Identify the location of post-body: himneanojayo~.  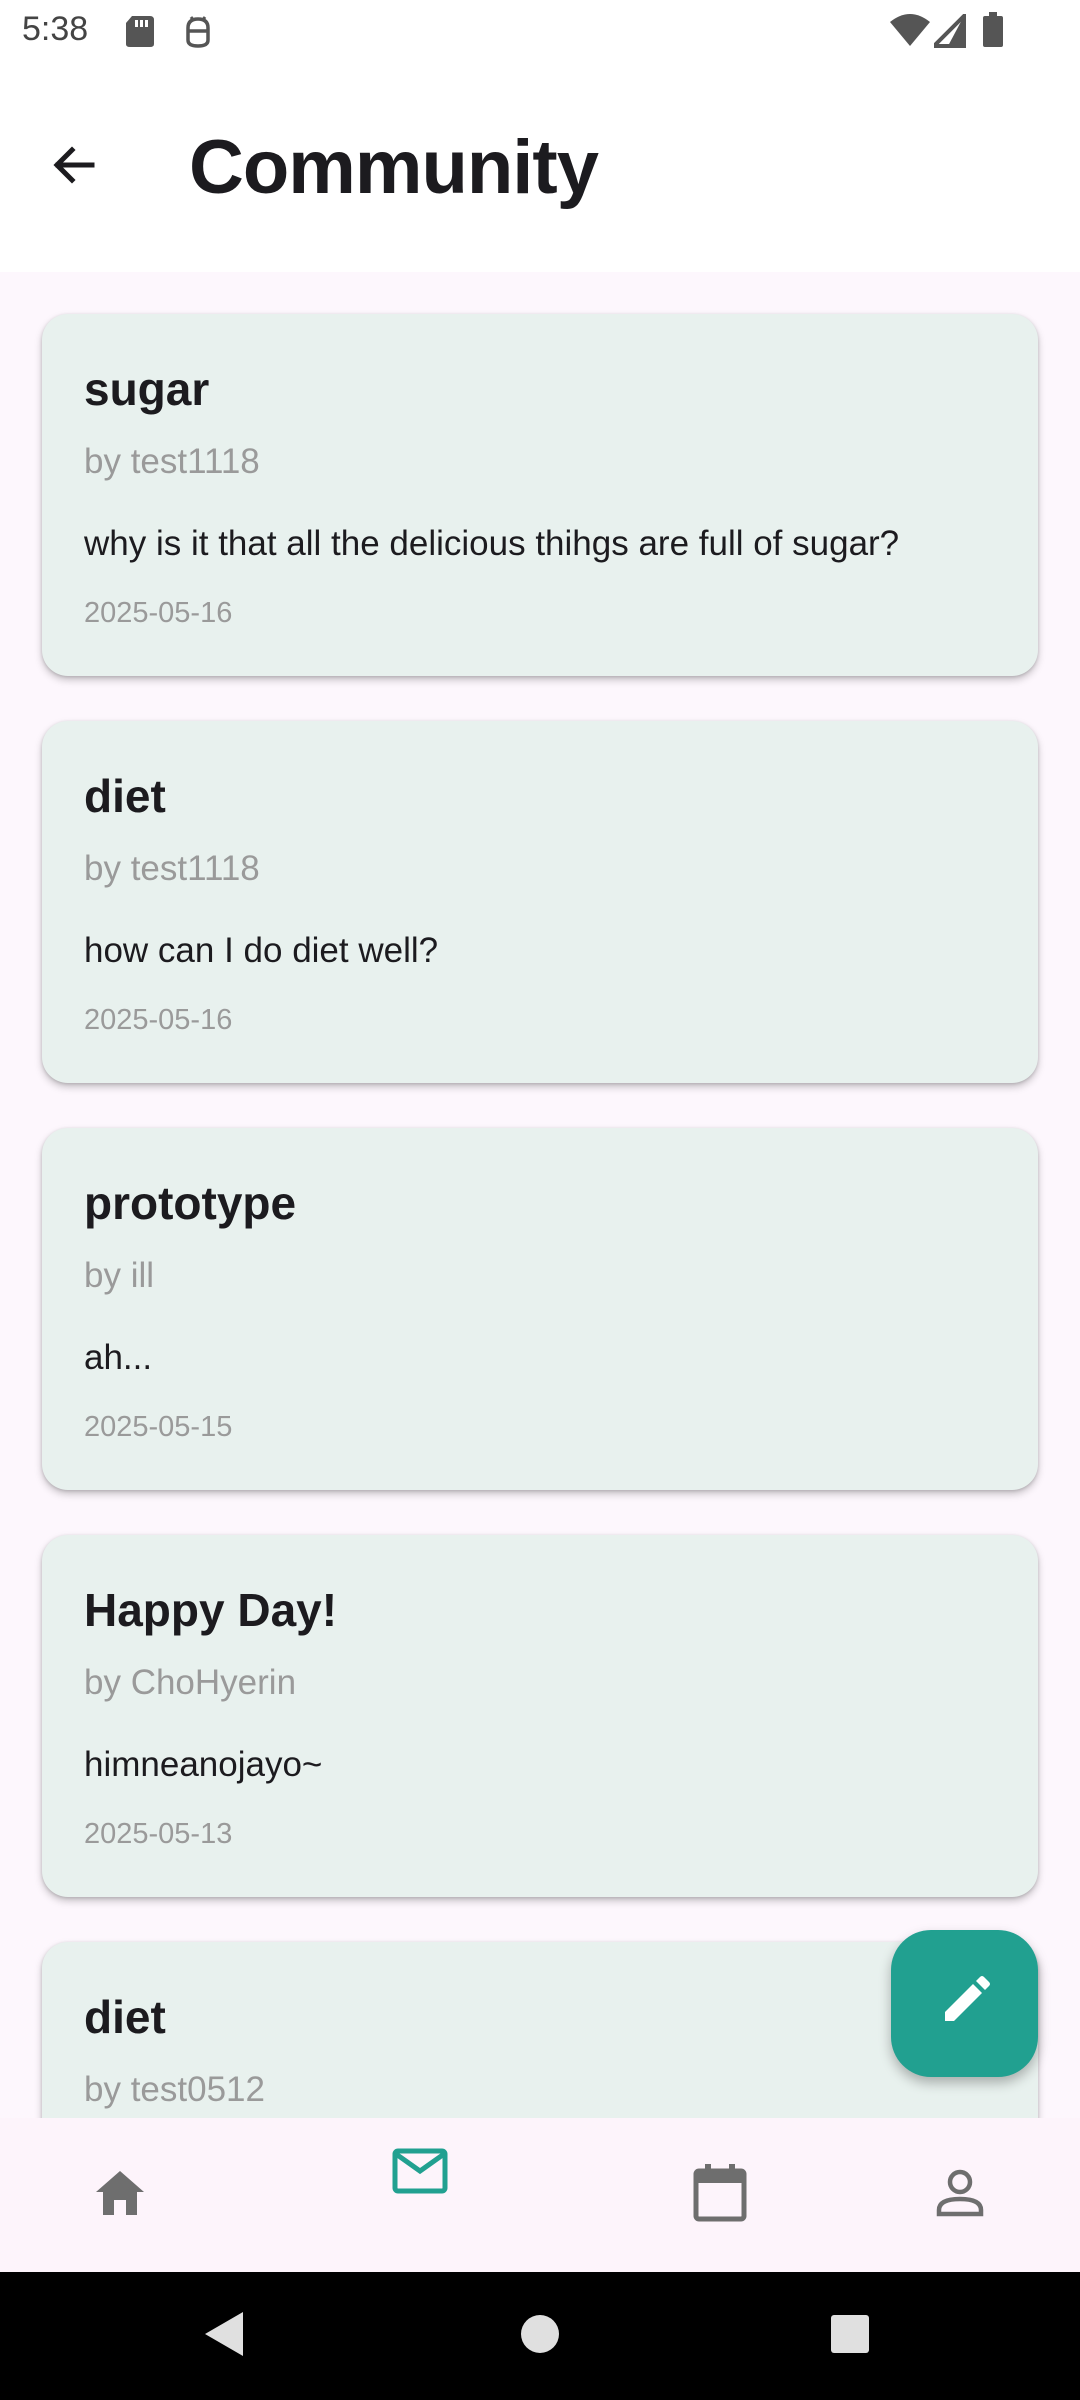
(203, 1764).